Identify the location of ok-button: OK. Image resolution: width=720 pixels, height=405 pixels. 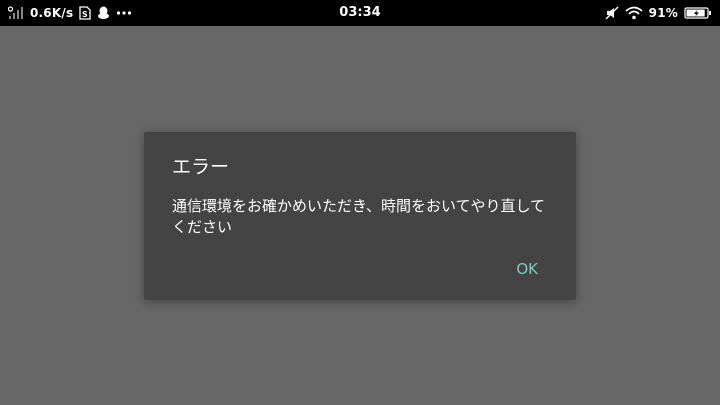
(527, 269).